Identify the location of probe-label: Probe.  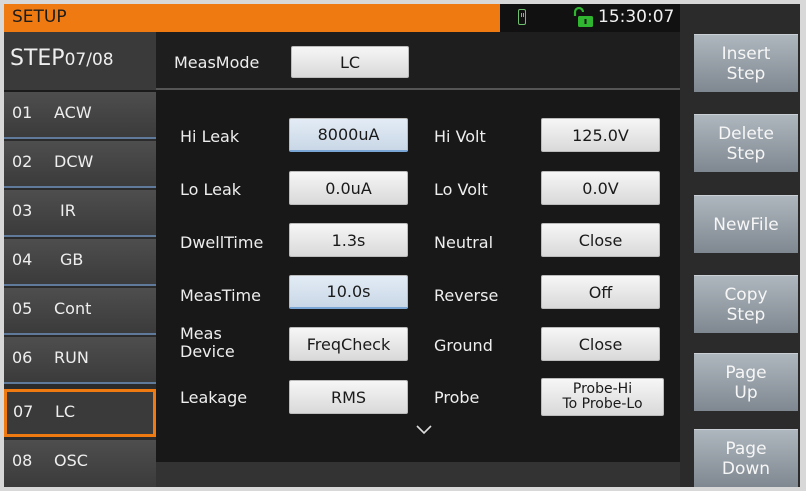
(457, 397).